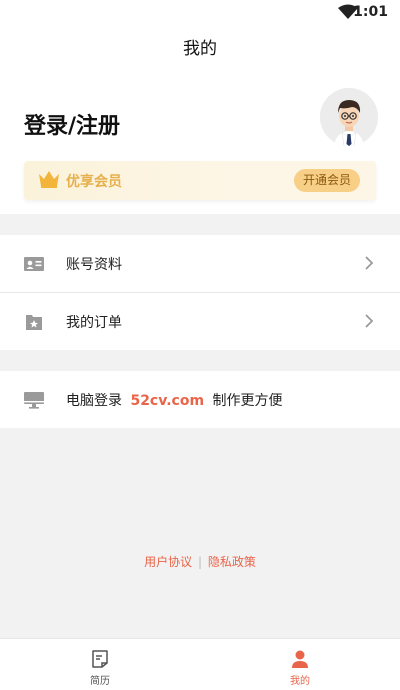  Describe the element at coordinates (100, 681) in the screenshot. I see `tab-label: 简历` at that location.